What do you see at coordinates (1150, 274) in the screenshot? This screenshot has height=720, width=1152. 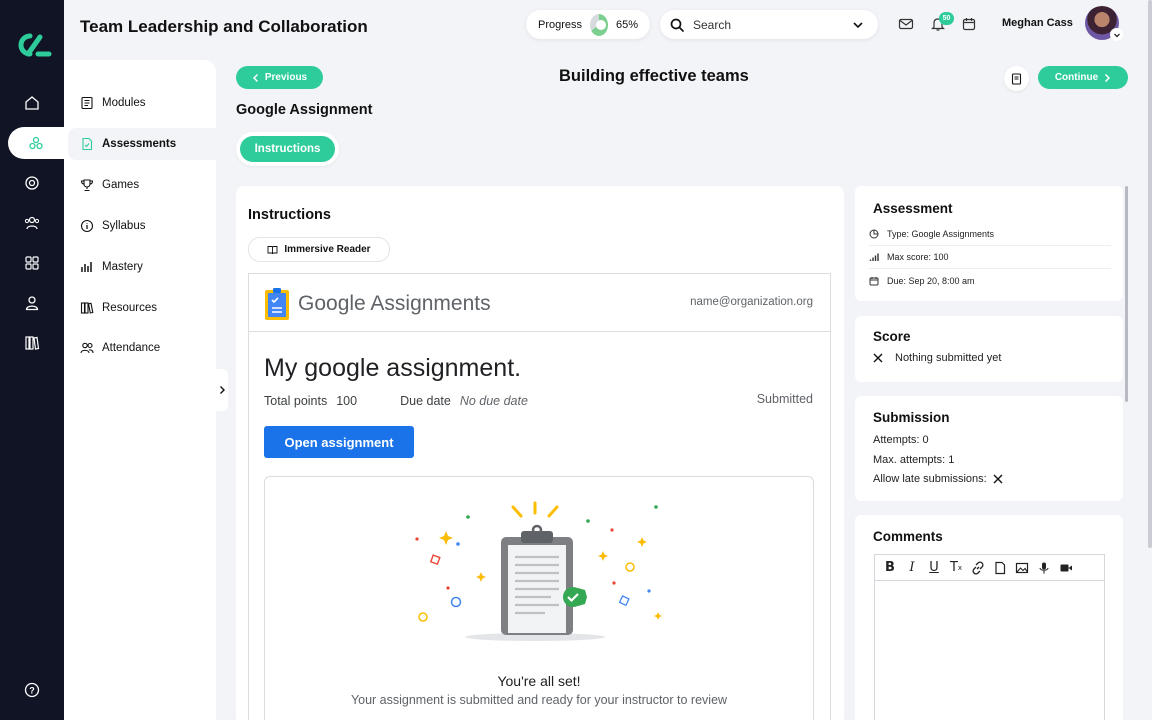 I see `page-scrollbar` at bounding box center [1150, 274].